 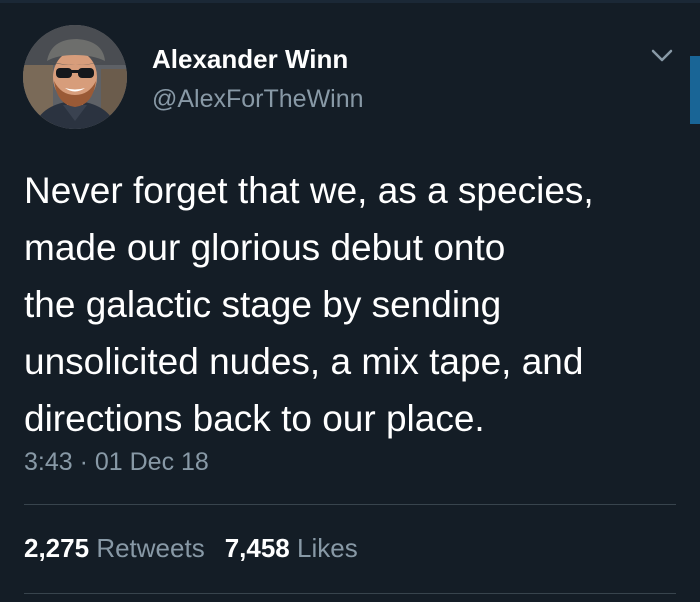 I want to click on engagement-stats: 2,275 Retweets 7,458 Likes, so click(x=191, y=548).